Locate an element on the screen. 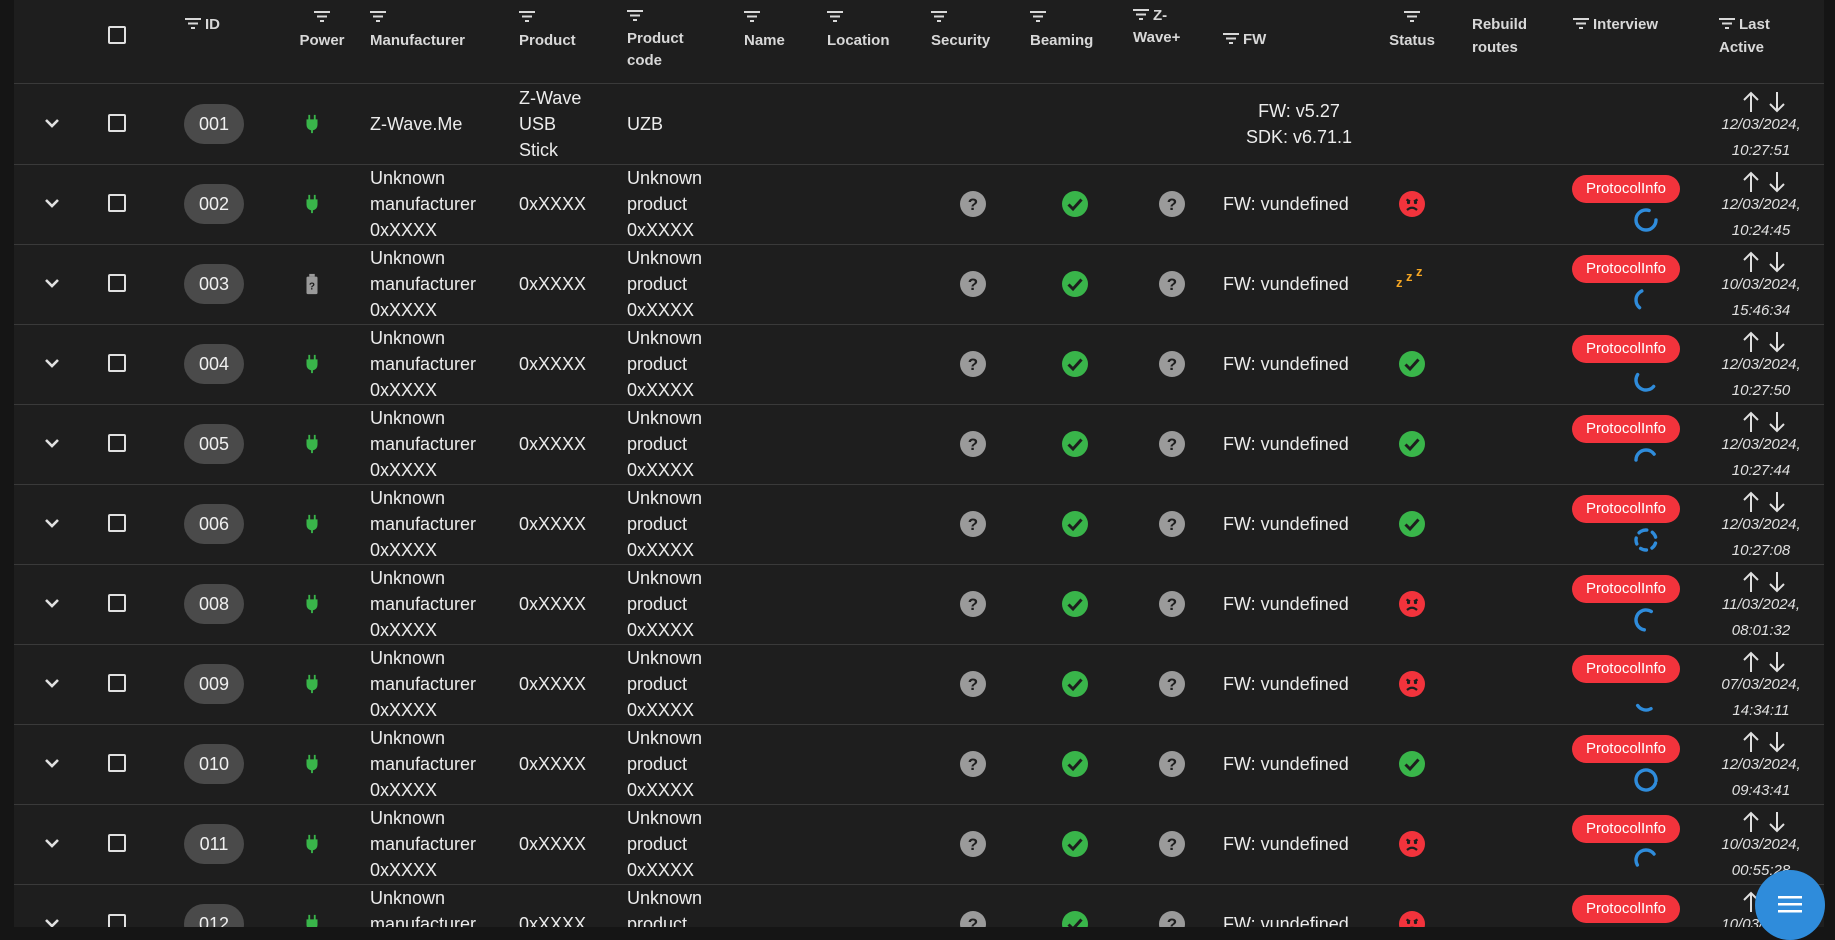 The width and height of the screenshot is (1835, 940). select-all-checkbox is located at coordinates (117, 35).